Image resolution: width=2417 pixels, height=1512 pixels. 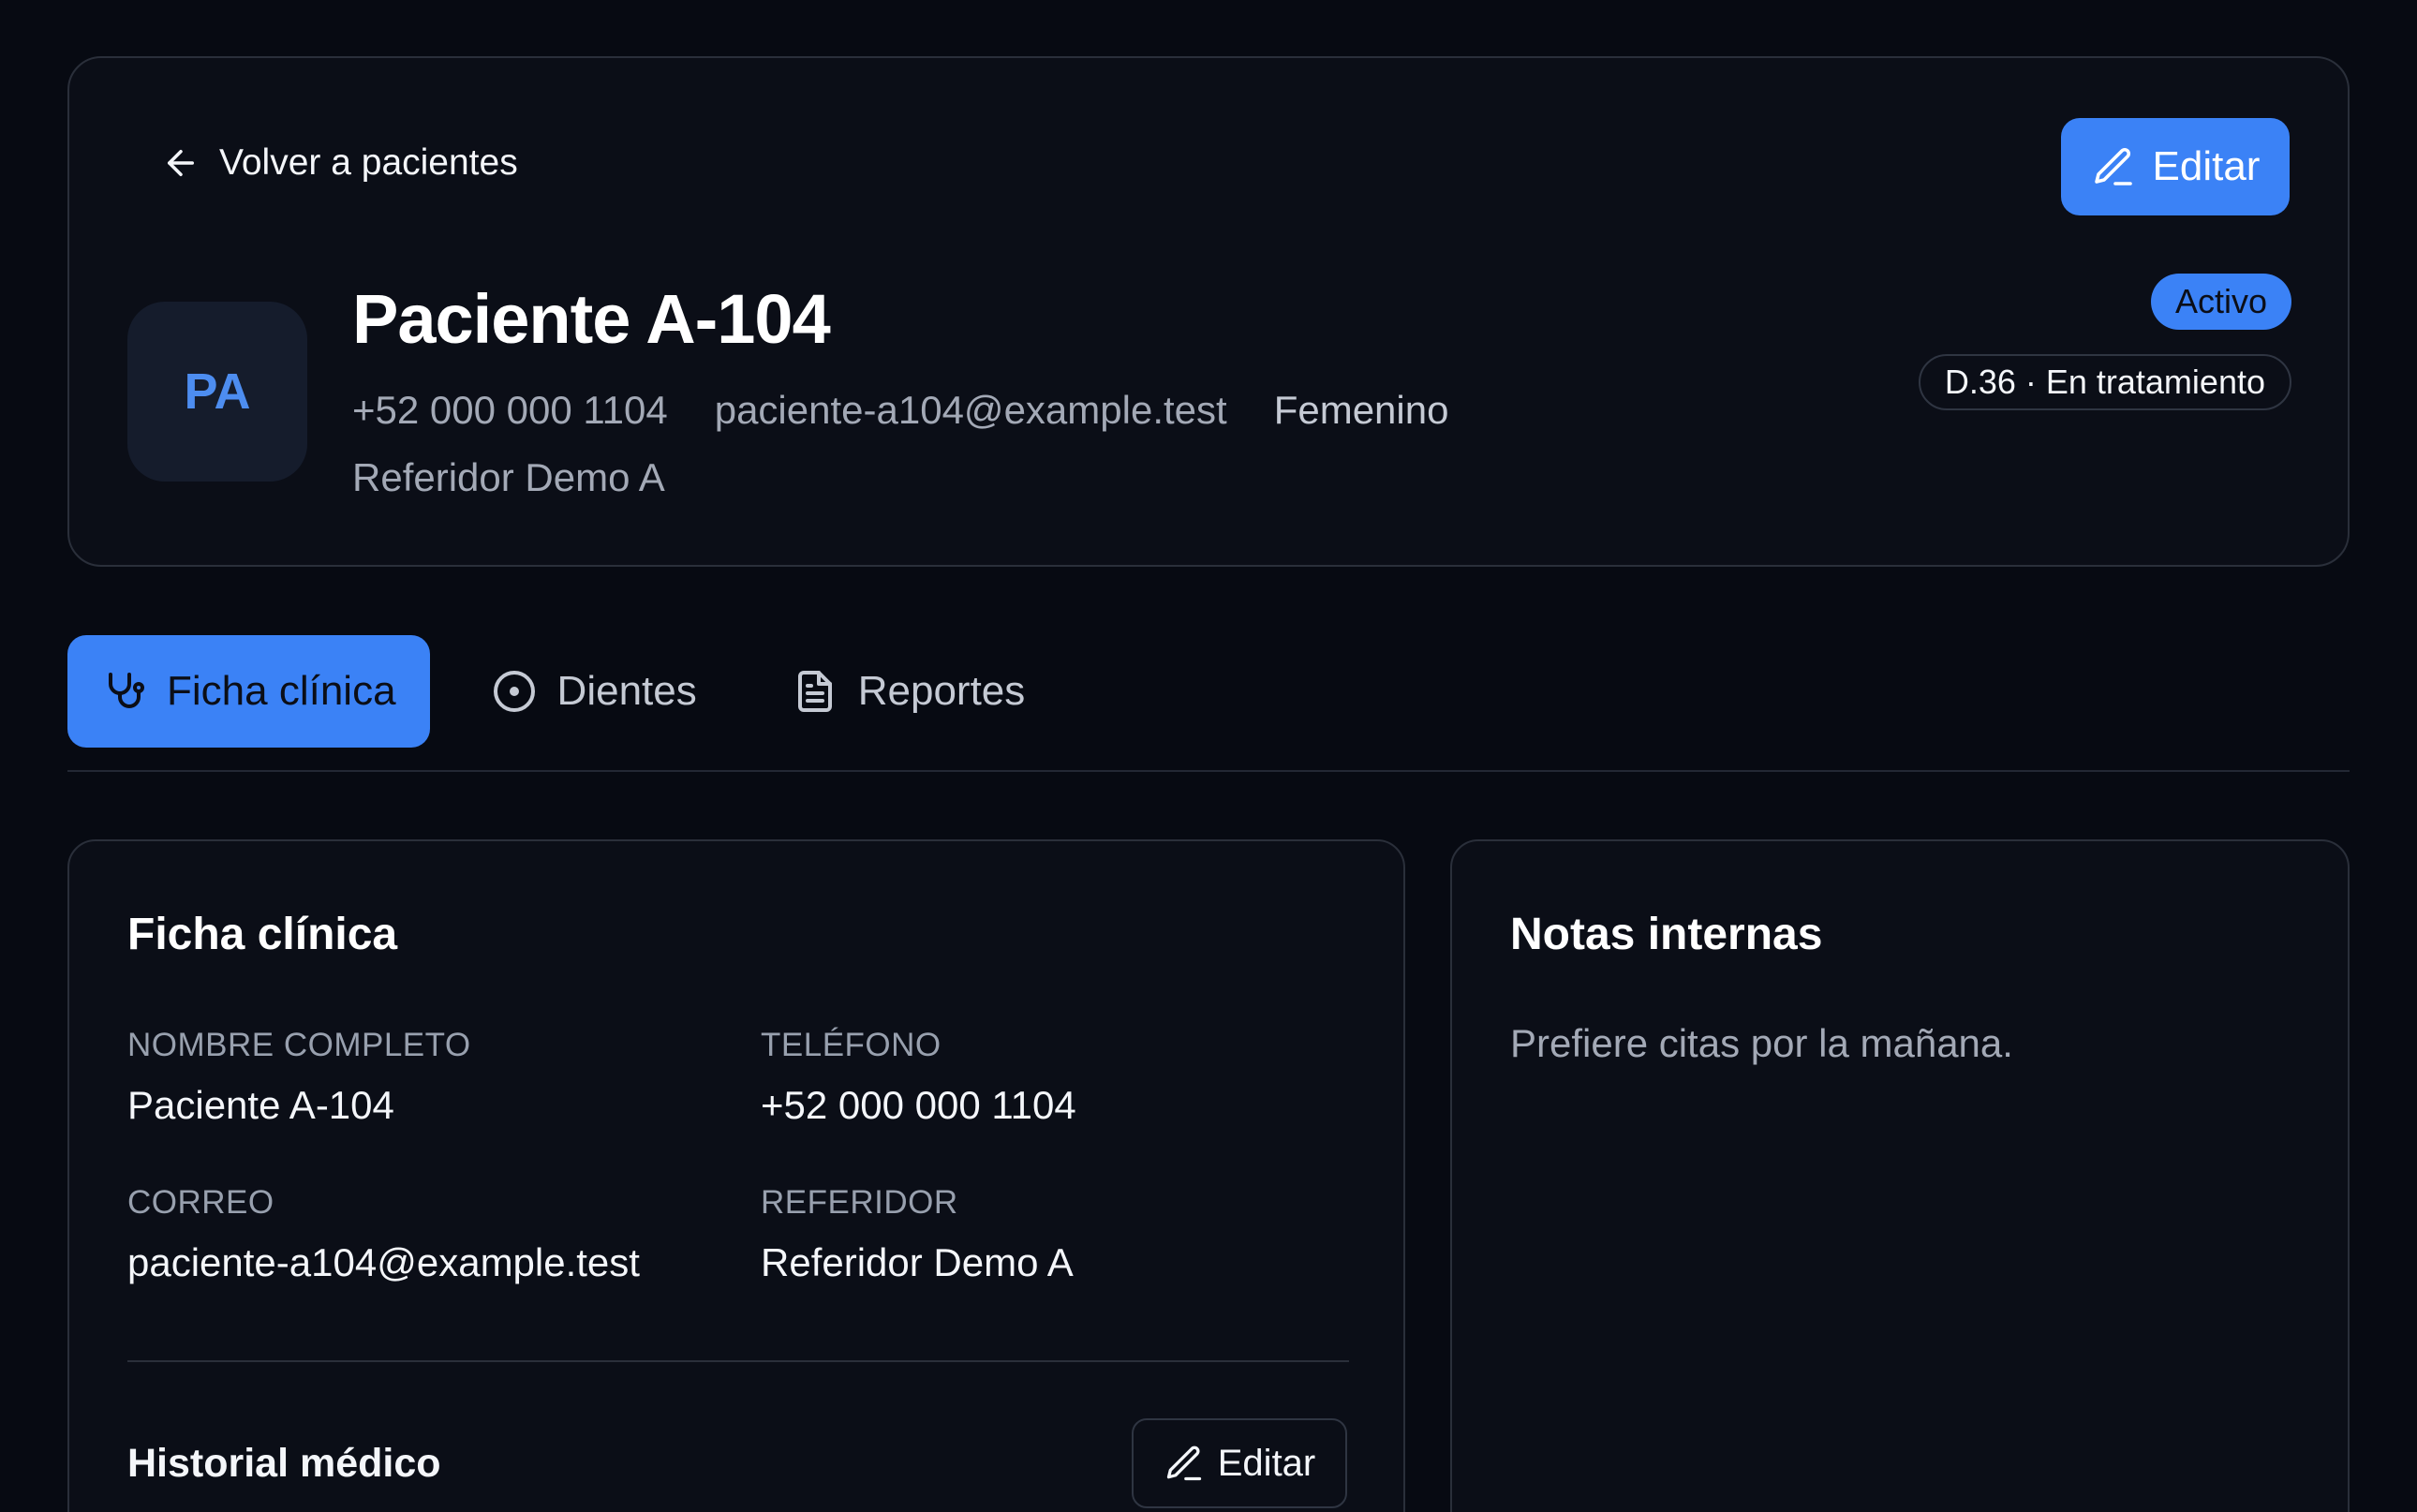 I want to click on phone-value: +52 000 000 1104, so click(x=918, y=1105).